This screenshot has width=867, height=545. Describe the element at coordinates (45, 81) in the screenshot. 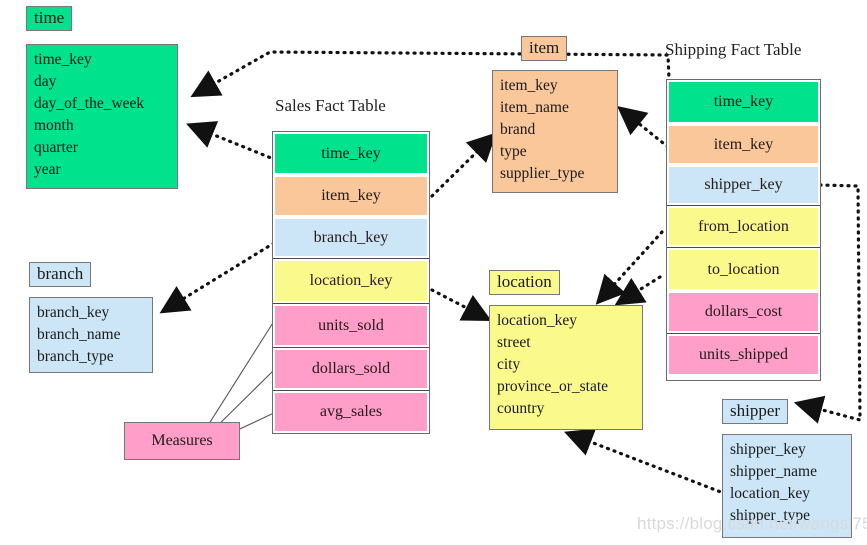

I see `field-time-1: day` at that location.